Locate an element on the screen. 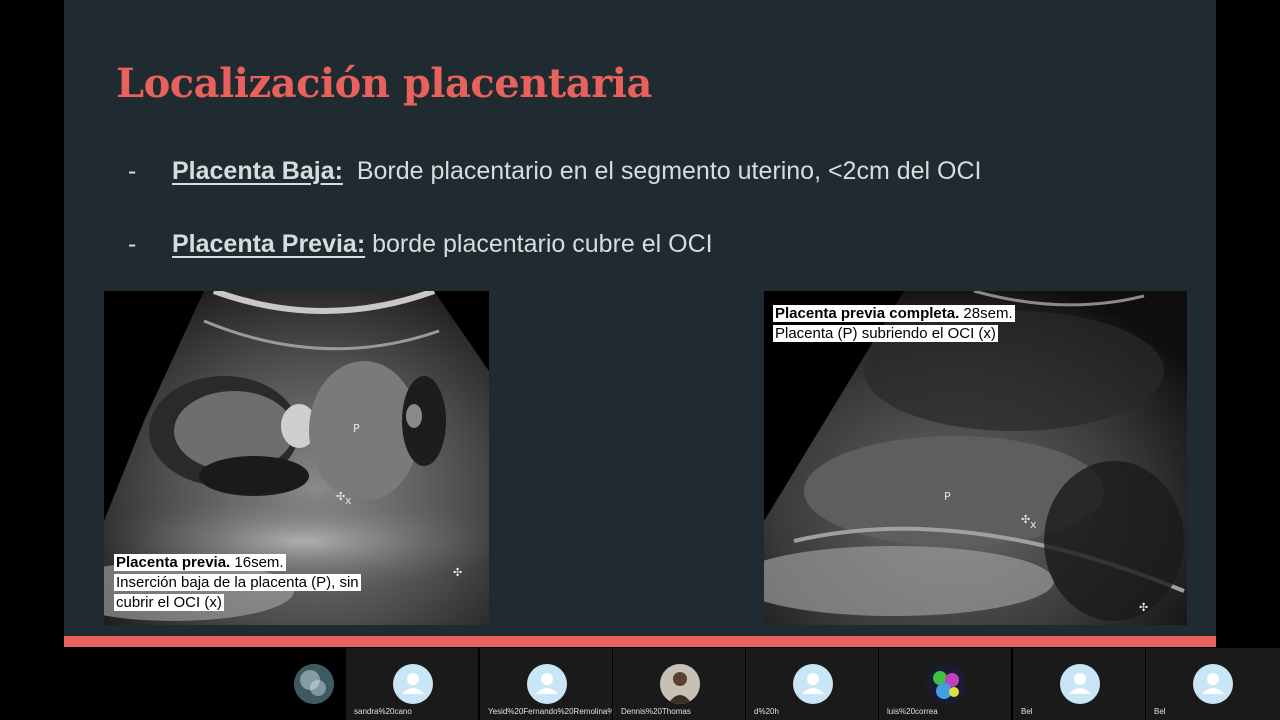 This screenshot has width=1280, height=720. participant-name: luis%20correa is located at coordinates (912, 711).